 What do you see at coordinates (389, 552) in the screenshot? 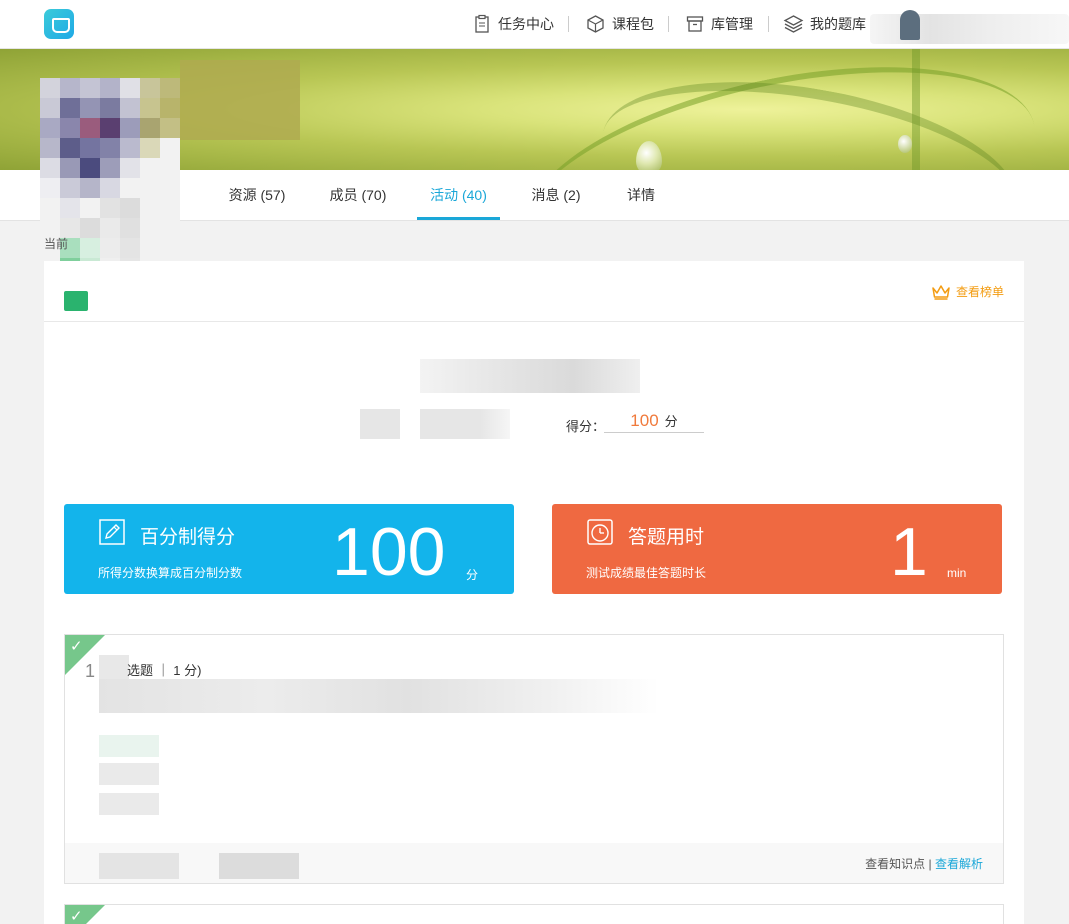
I see `percent-score-value: 100` at bounding box center [389, 552].